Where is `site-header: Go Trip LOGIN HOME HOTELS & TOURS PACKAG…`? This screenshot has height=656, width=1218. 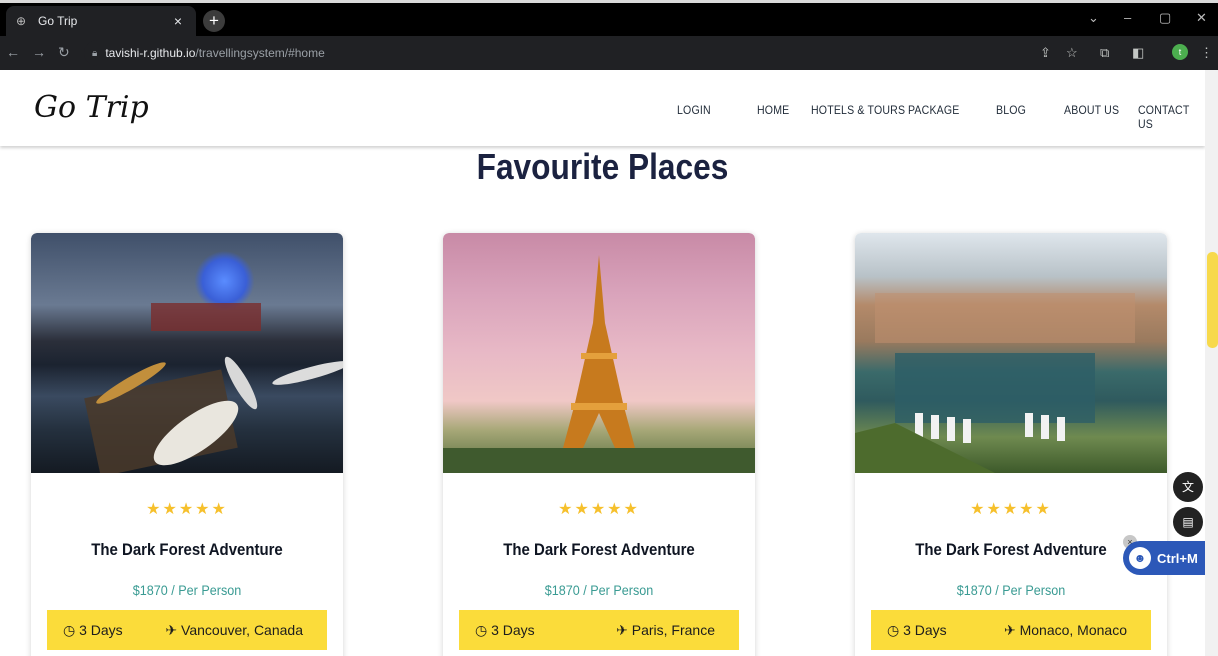
site-header: Go Trip LOGIN HOME HOTELS & TOURS PACKAG… is located at coordinates (602, 108).